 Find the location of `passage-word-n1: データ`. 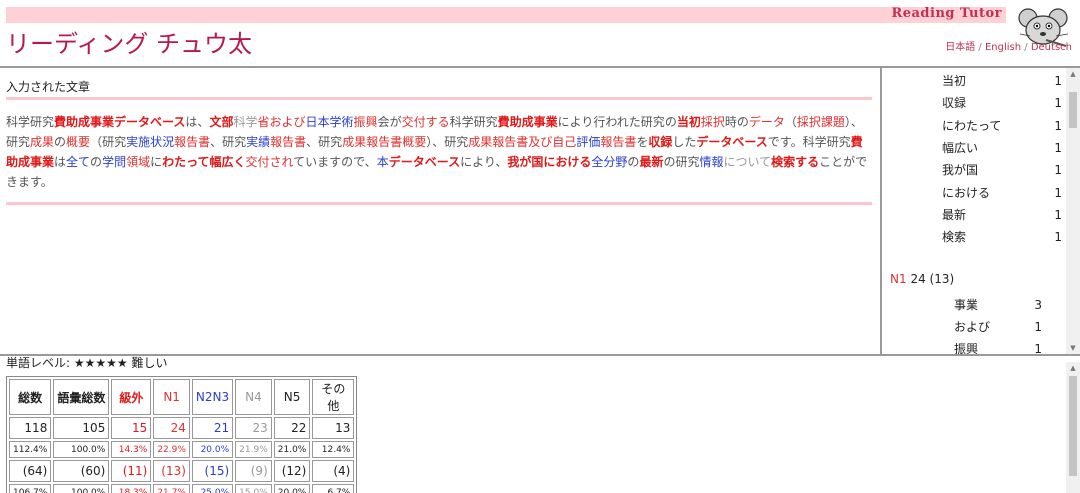

passage-word-n1: データ is located at coordinates (767, 122).